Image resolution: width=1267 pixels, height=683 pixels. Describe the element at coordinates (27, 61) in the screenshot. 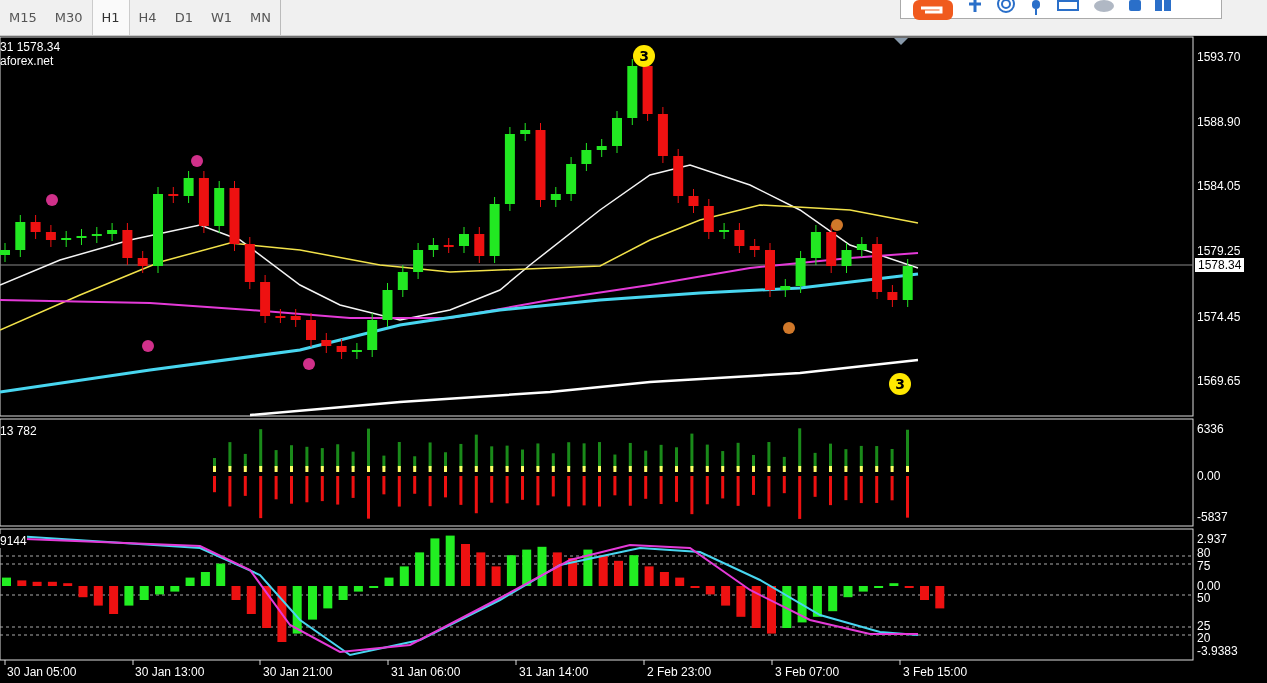

I see `broker-label: aforex.net` at that location.